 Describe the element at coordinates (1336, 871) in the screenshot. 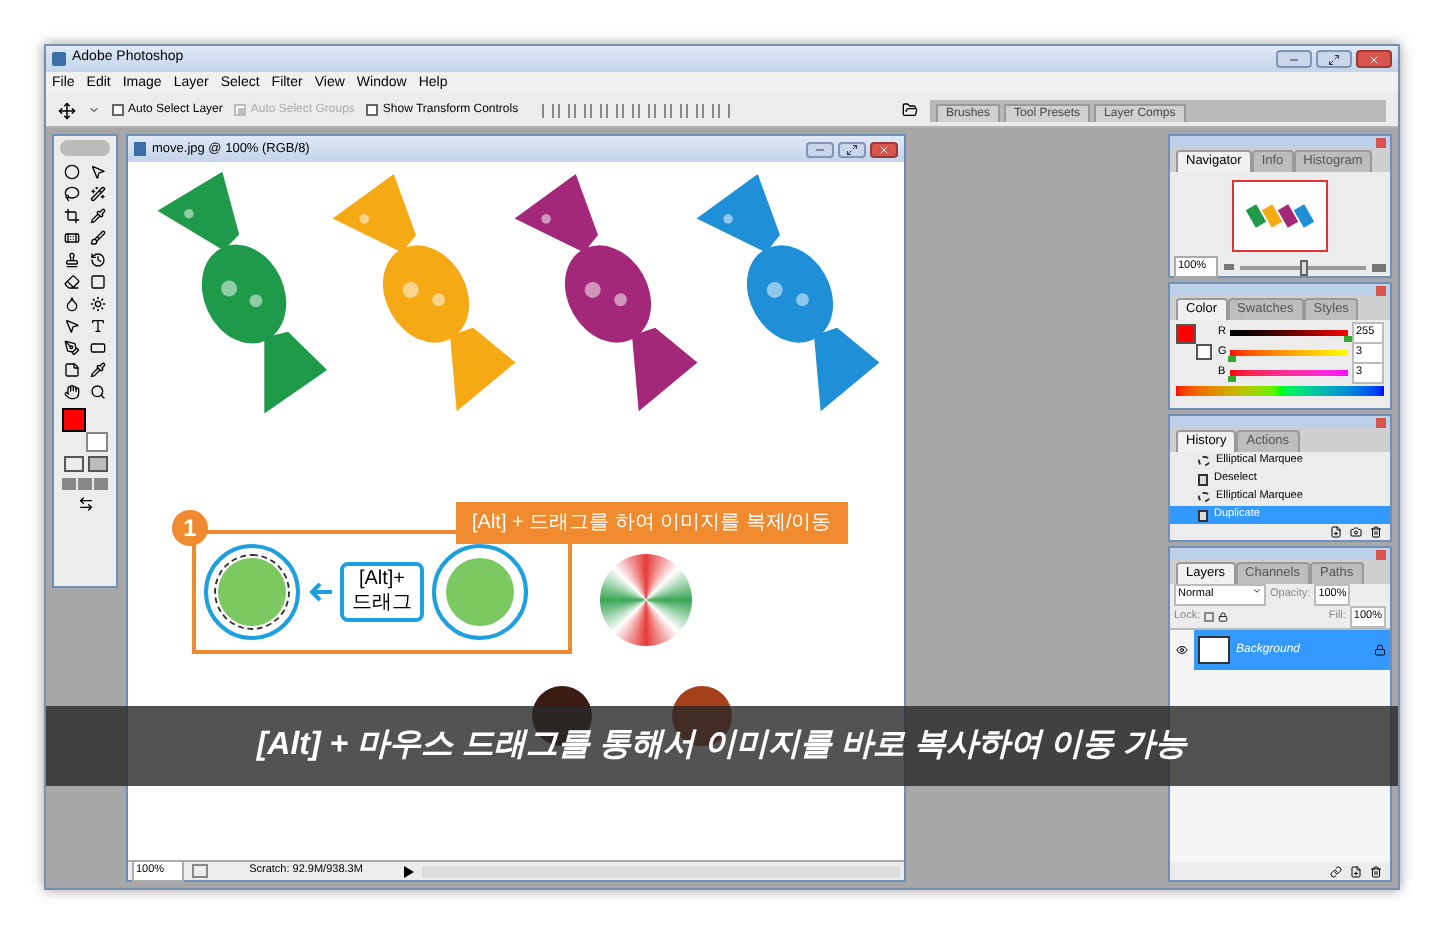

I see `link-icon` at that location.